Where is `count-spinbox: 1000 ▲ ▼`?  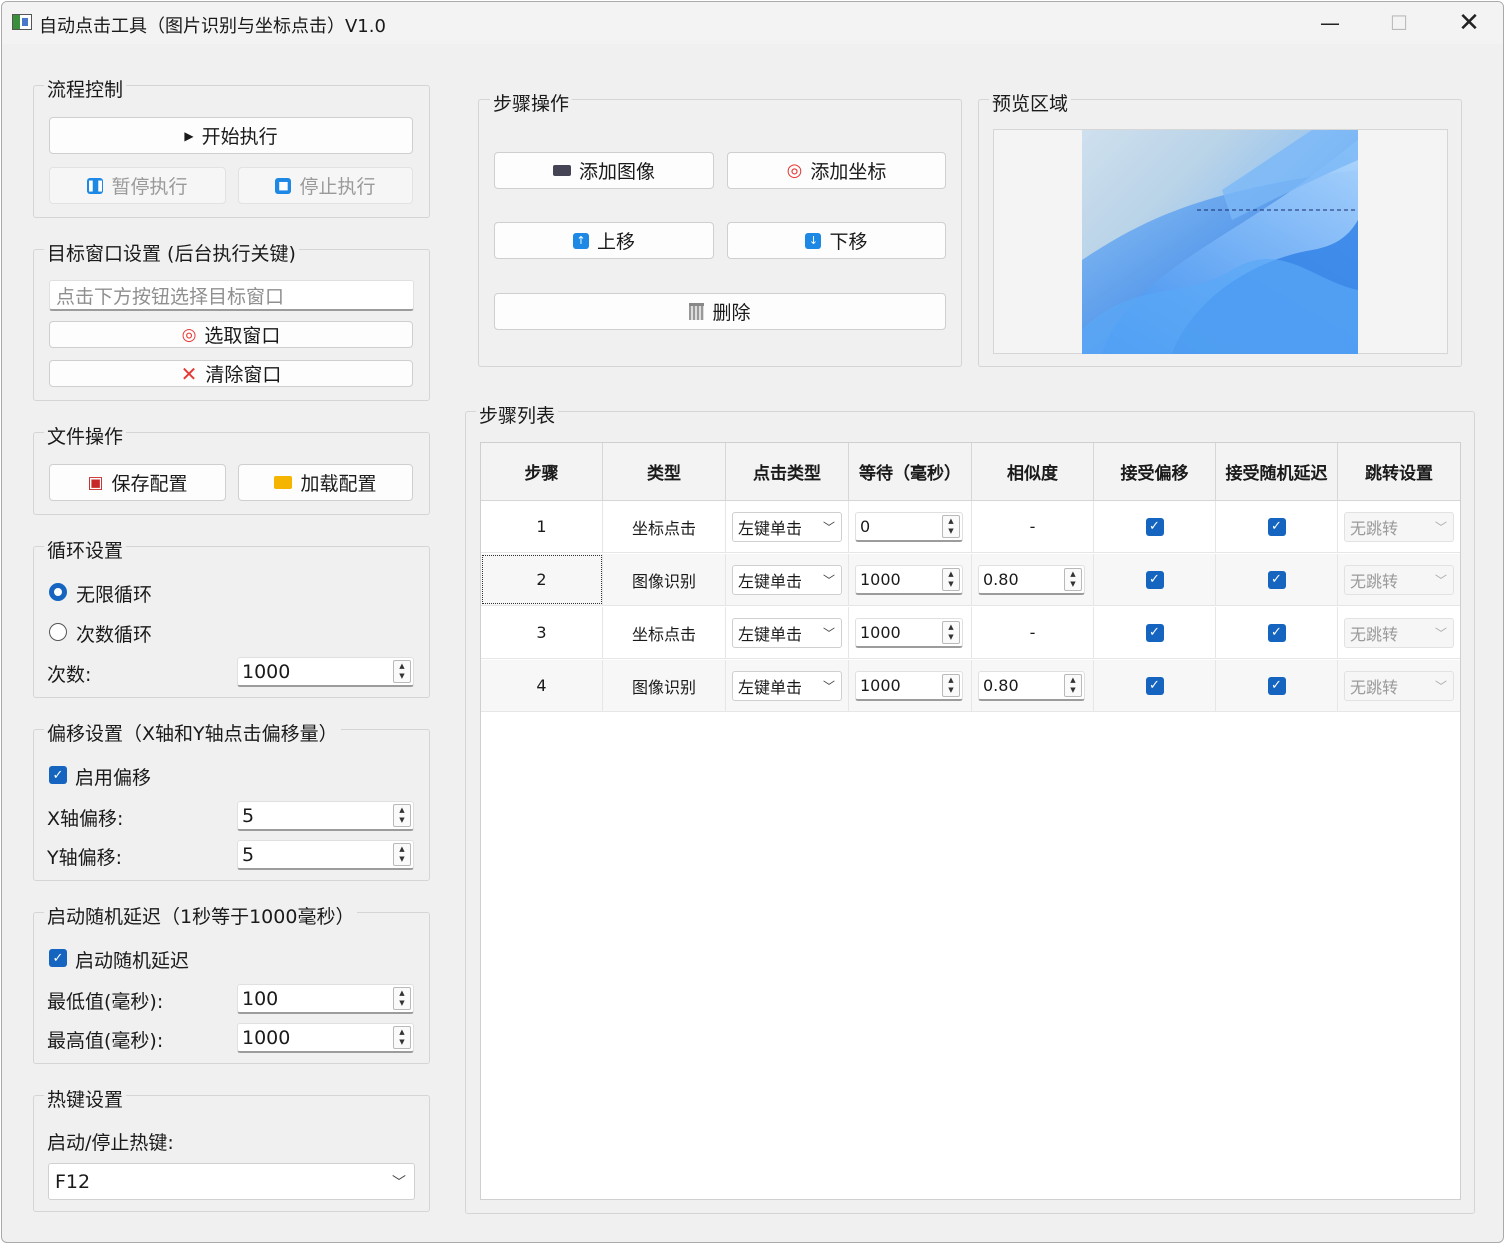
count-spinbox: 1000 ▲ ▼ is located at coordinates (325, 672).